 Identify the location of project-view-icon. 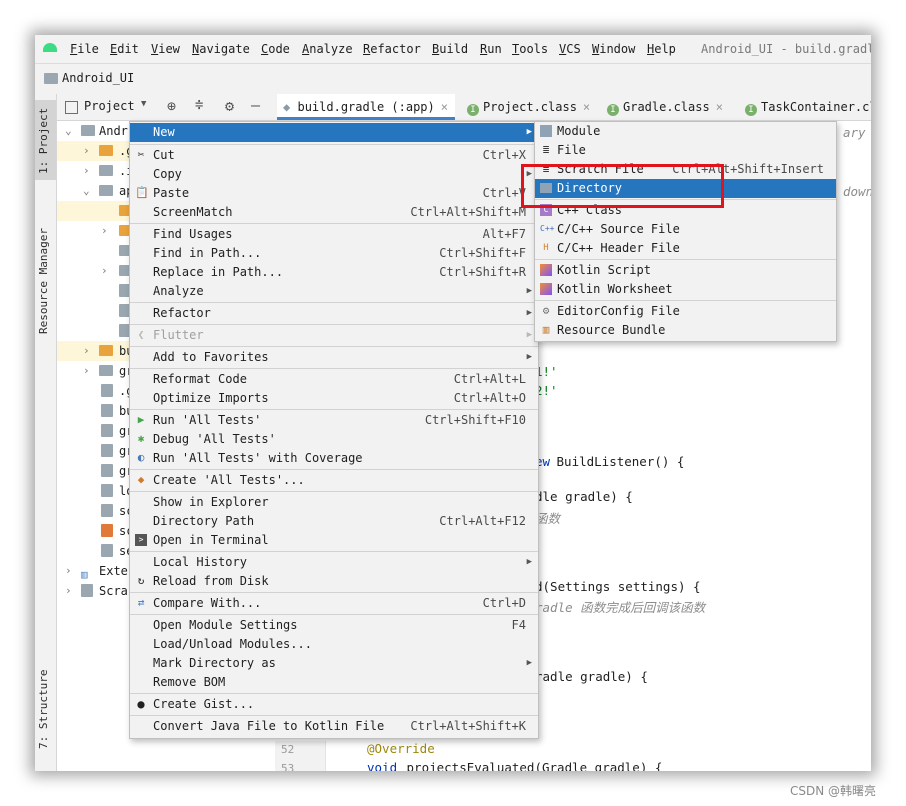
(71, 107).